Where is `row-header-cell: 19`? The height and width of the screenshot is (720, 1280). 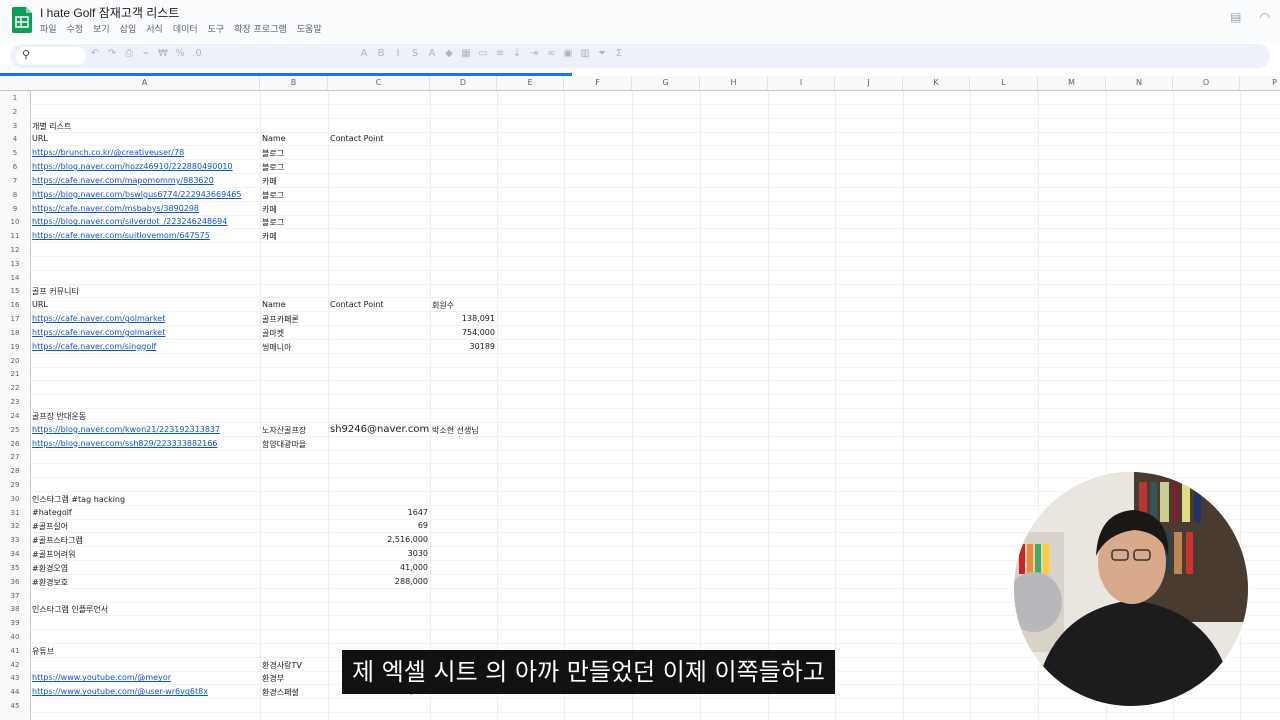 row-header-cell: 19 is located at coordinates (15, 347).